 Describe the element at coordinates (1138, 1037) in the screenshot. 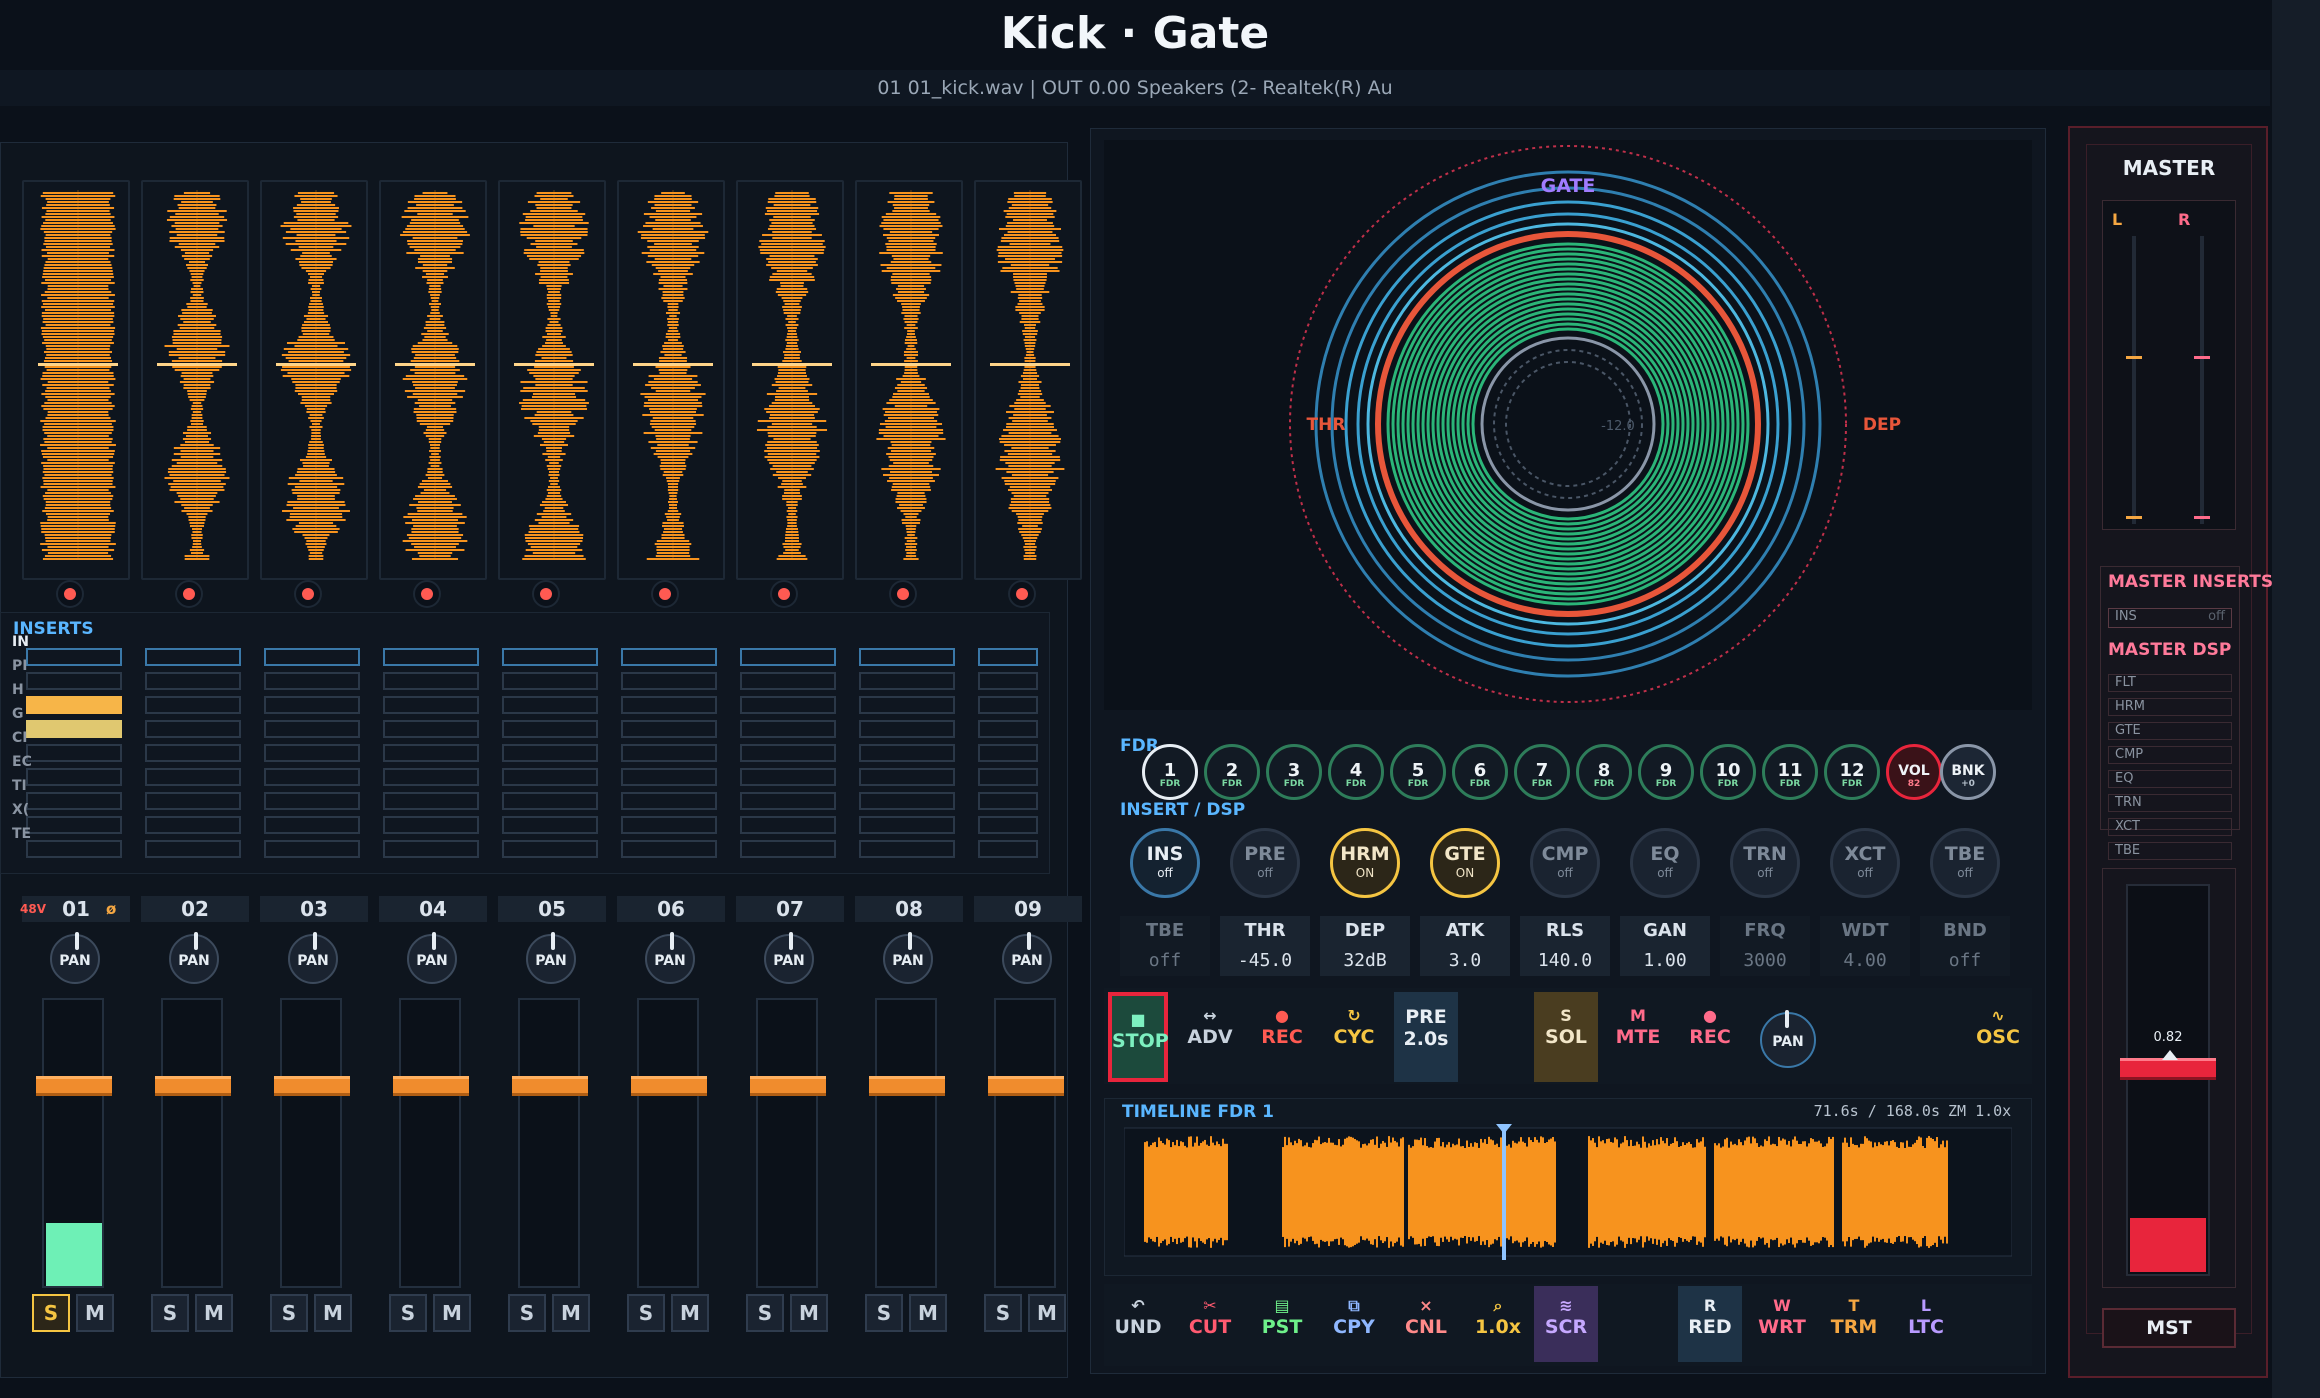

I see `stop-button: ■ STOP` at that location.